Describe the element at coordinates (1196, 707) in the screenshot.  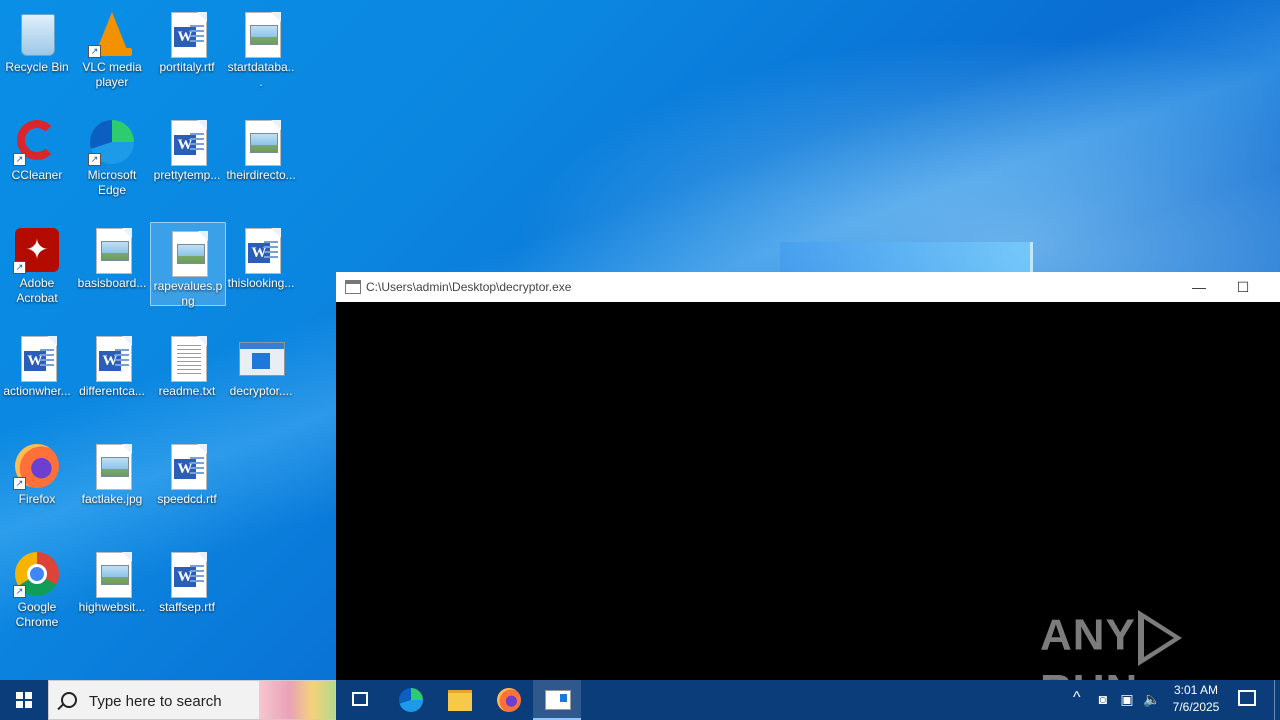
I see `clock-date: 7/6/2025` at that location.